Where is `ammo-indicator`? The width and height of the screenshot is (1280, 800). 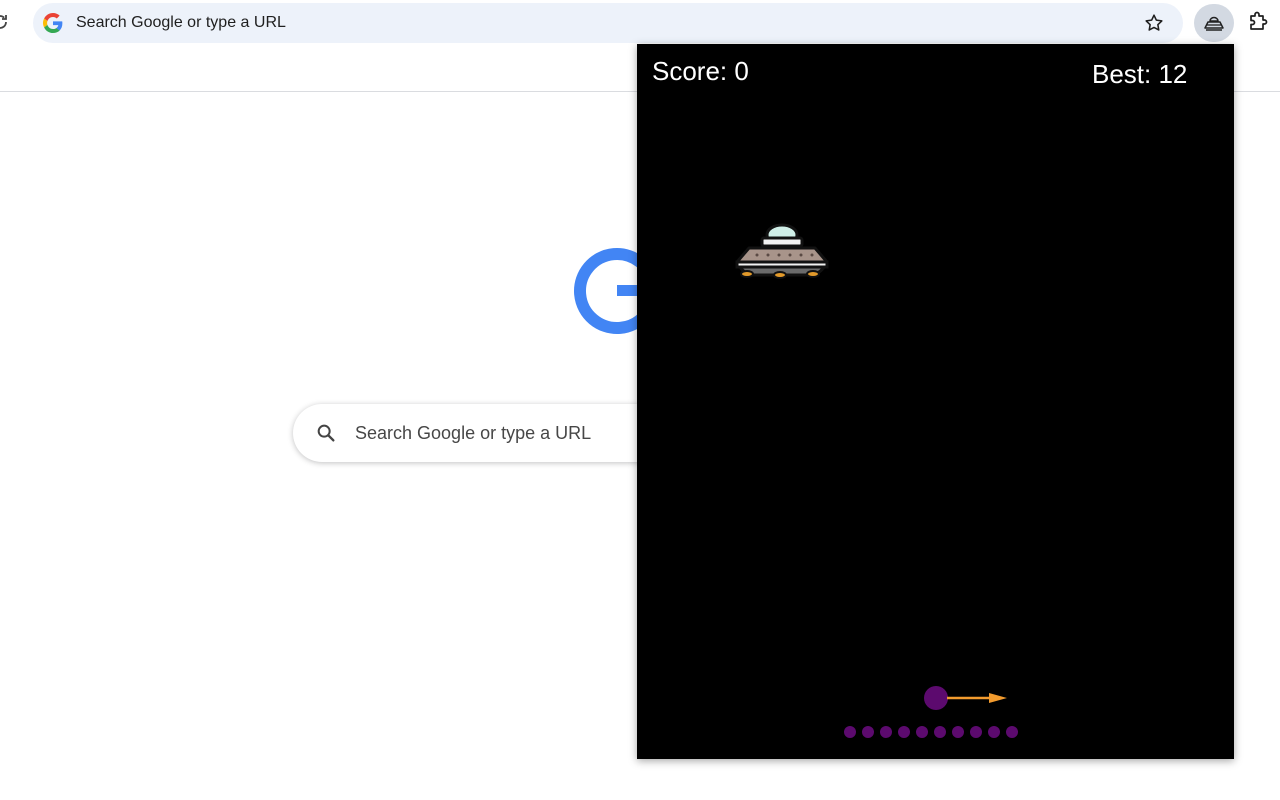
ammo-indicator is located at coordinates (934, 733).